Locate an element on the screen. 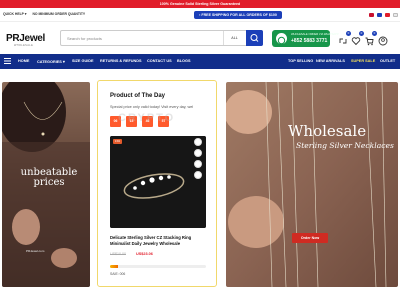  free-shipping-text: FREE SHIPPING FOR ALL ORDERS OF $100 is located at coordinates (239, 15).